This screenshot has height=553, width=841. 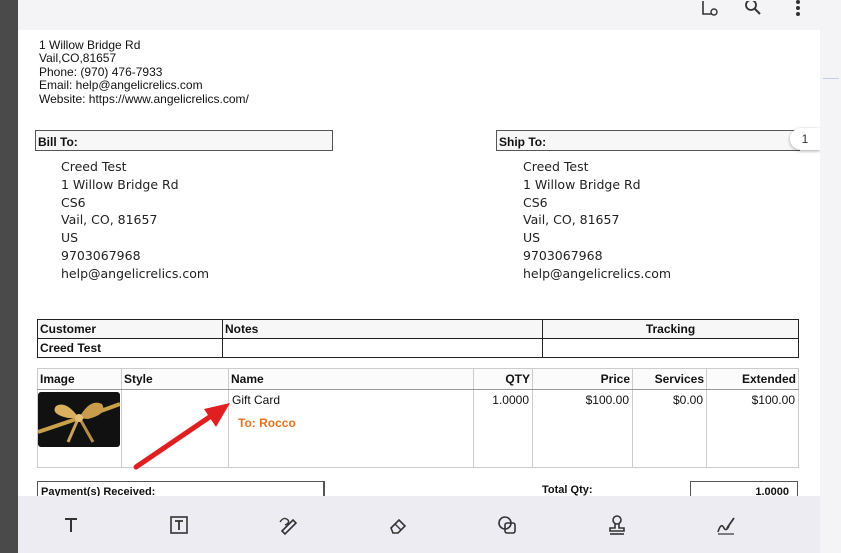 What do you see at coordinates (617, 525) in the screenshot?
I see `stamp-tool-icon` at bounding box center [617, 525].